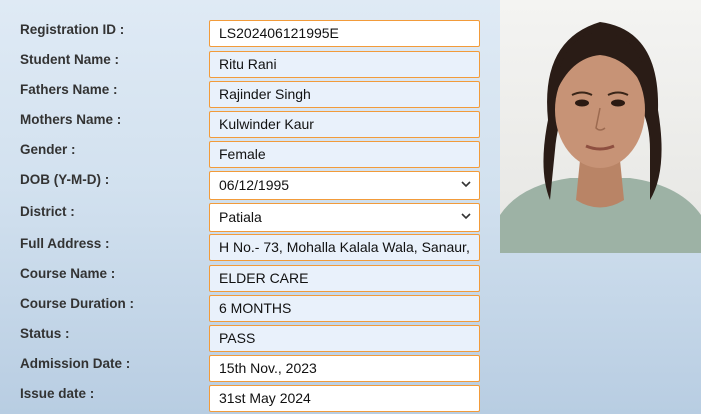  I want to click on full-address-field: H No.- 73, Mohalla Kalala Wala, Sanaur,, so click(344, 247).